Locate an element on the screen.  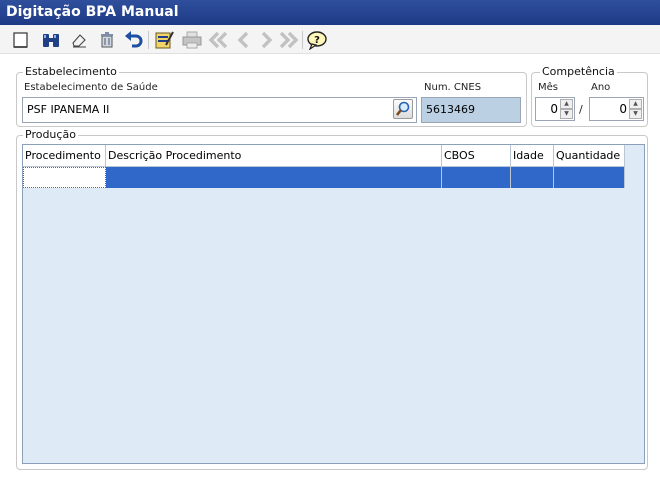
binoculars-icon is located at coordinates (51, 40).